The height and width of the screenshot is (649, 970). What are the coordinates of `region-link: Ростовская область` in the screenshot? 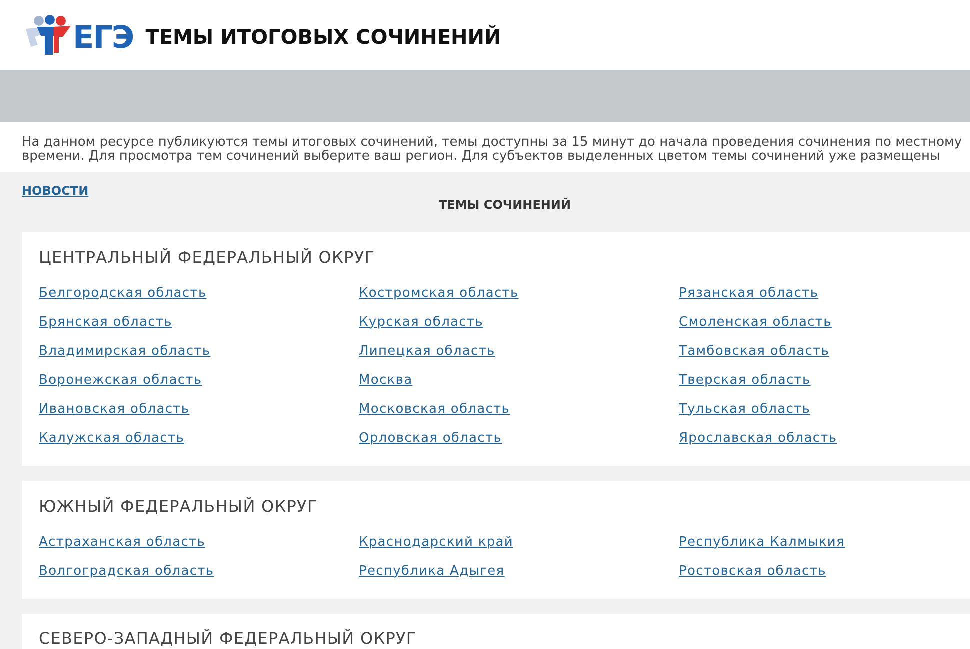 It's located at (752, 572).